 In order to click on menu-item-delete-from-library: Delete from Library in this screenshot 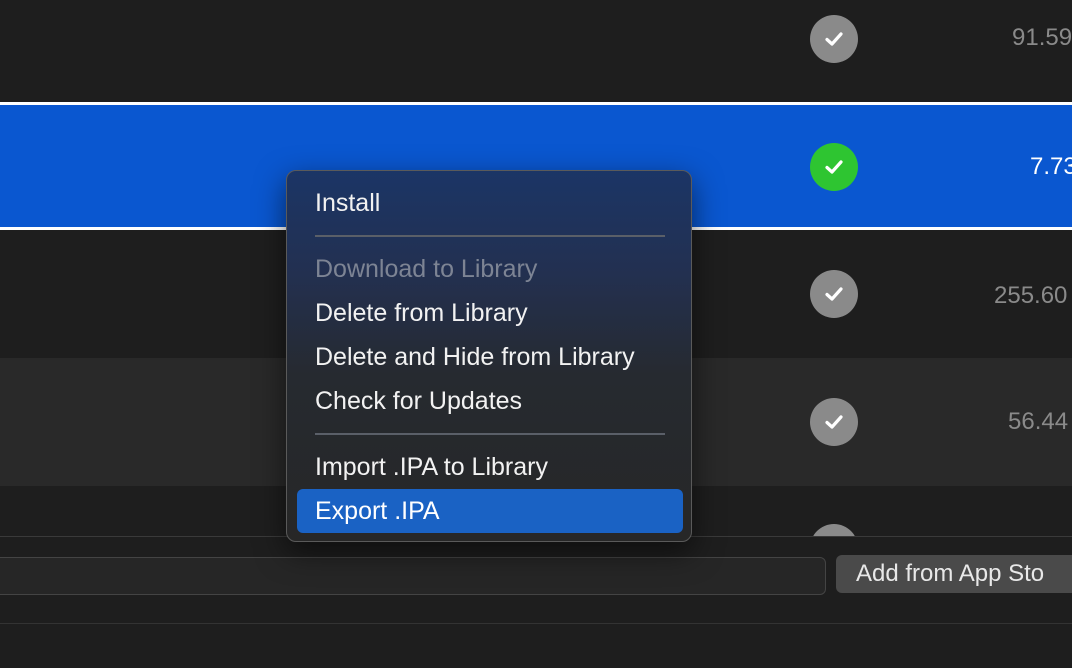, I will do `click(490, 313)`.